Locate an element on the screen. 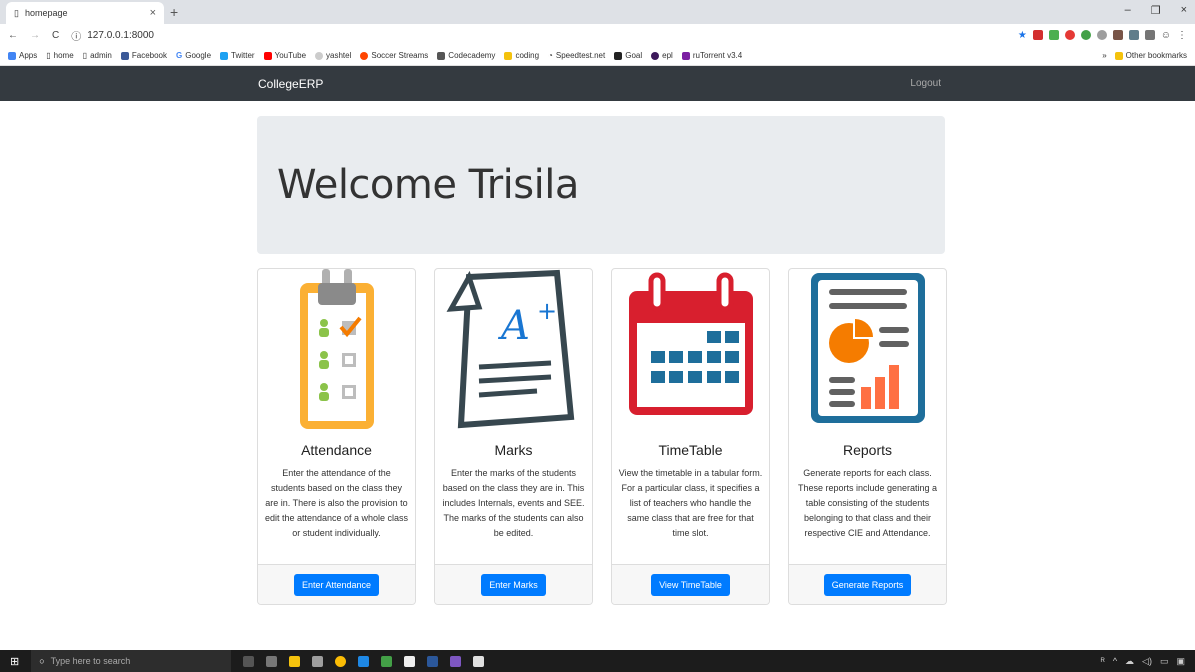 This screenshot has width=1195, height=672. menu-icon: ⋮ is located at coordinates (1182, 35).